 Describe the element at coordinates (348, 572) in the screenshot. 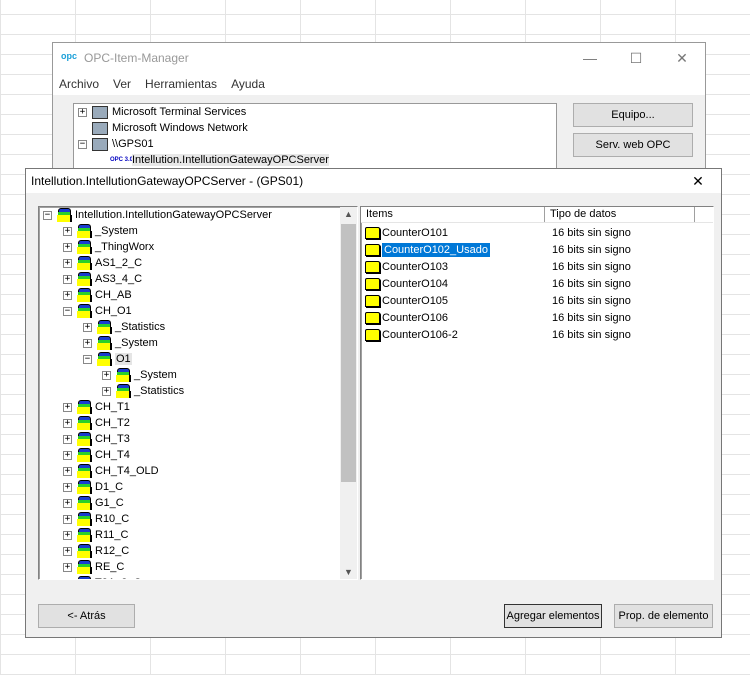

I see `scroll-down-icon: ▼` at that location.